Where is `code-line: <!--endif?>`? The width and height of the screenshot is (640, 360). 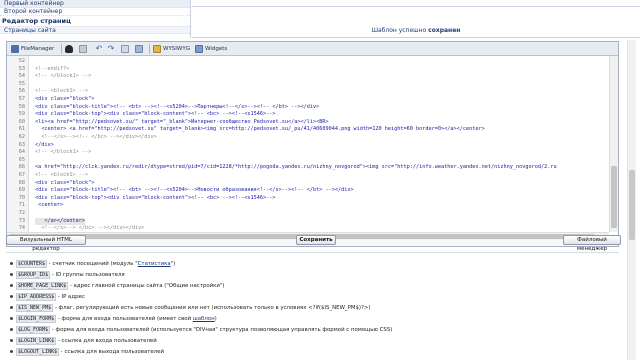 code-line: <!--endif?> is located at coordinates (52, 70).